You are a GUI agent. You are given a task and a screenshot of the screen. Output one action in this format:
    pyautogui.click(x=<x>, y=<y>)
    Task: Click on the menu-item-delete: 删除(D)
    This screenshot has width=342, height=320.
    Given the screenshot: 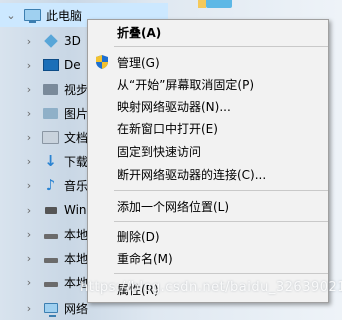 What is the action you would take?
    pyautogui.click(x=208, y=236)
    